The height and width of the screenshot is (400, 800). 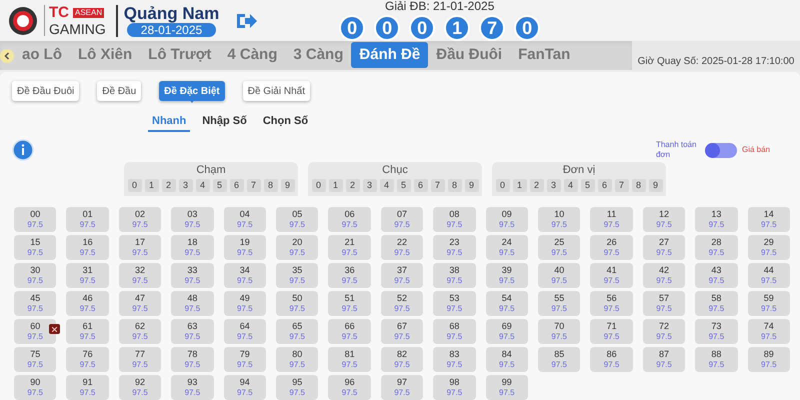 I want to click on number-cell: 20 97.5, so click(x=297, y=247).